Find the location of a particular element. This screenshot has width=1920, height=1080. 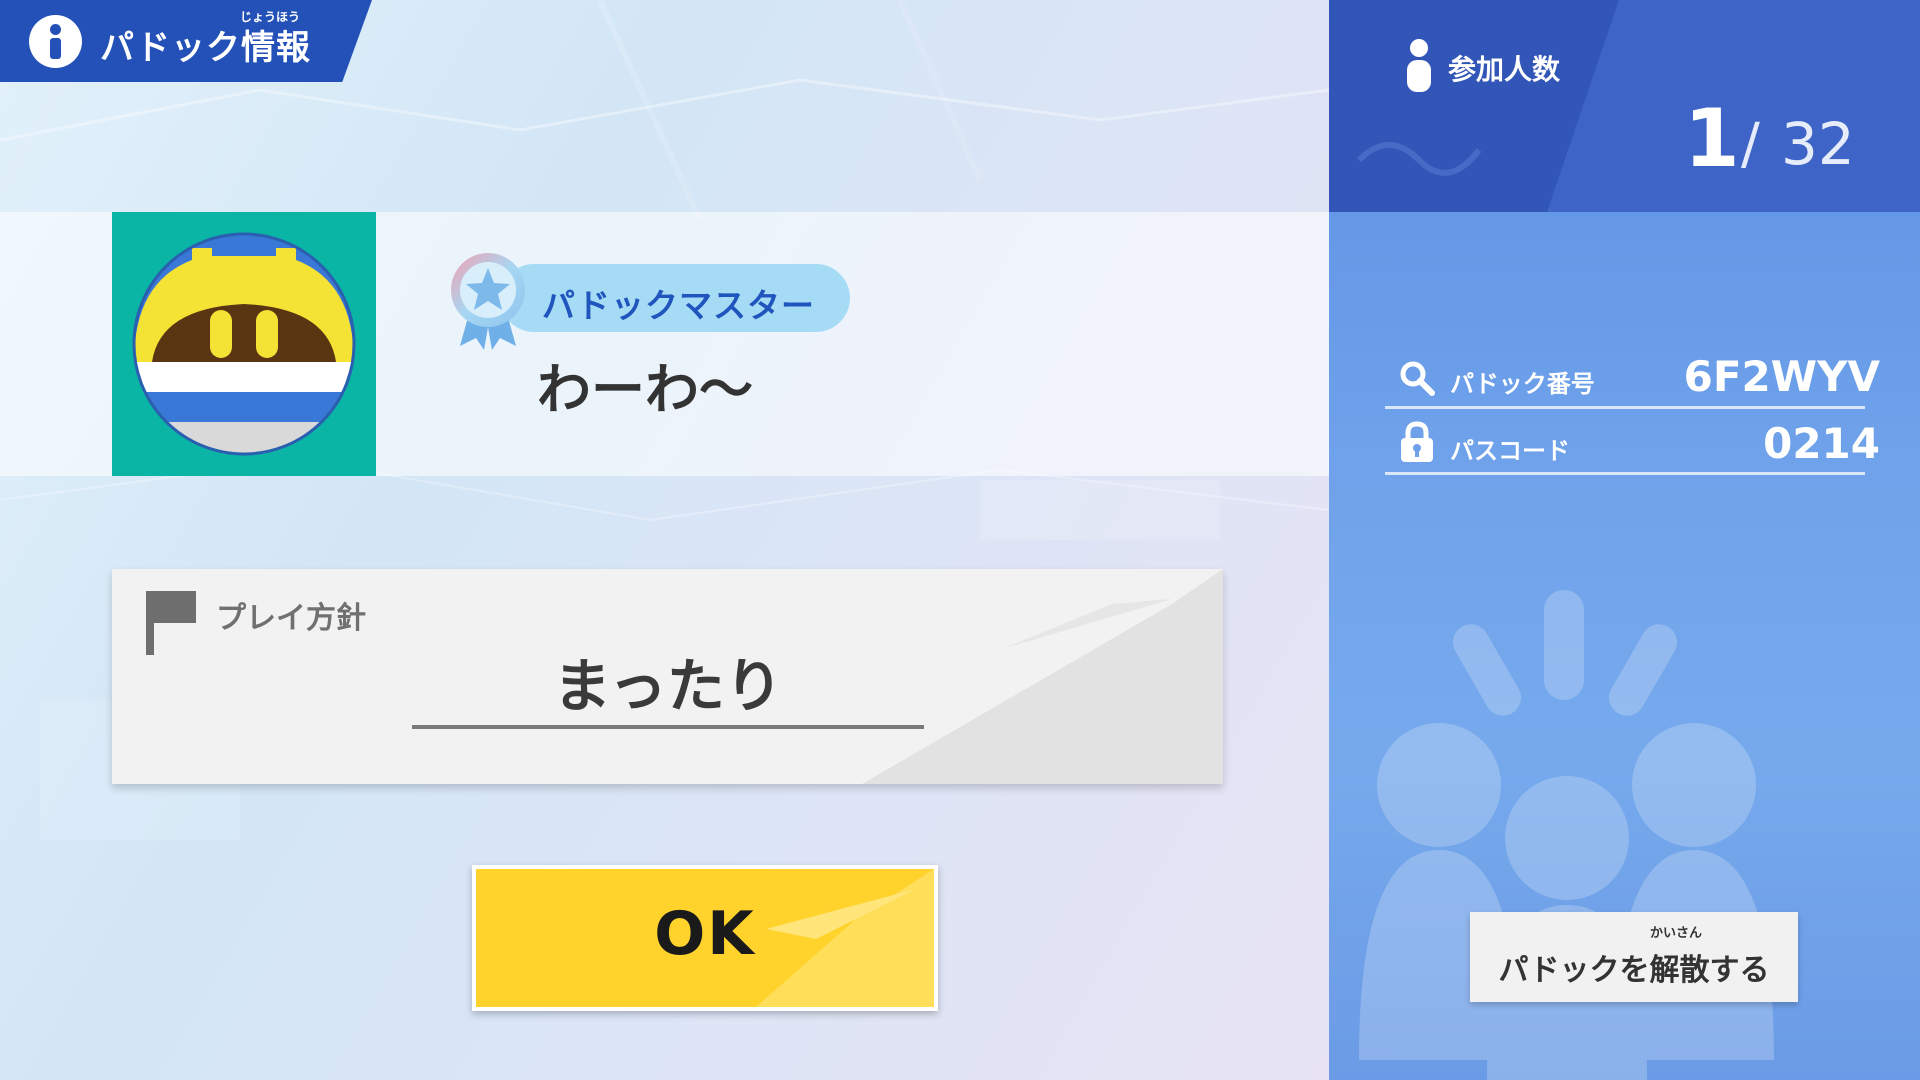

paddock-number-label: パドック番号 is located at coordinates (1522, 384).